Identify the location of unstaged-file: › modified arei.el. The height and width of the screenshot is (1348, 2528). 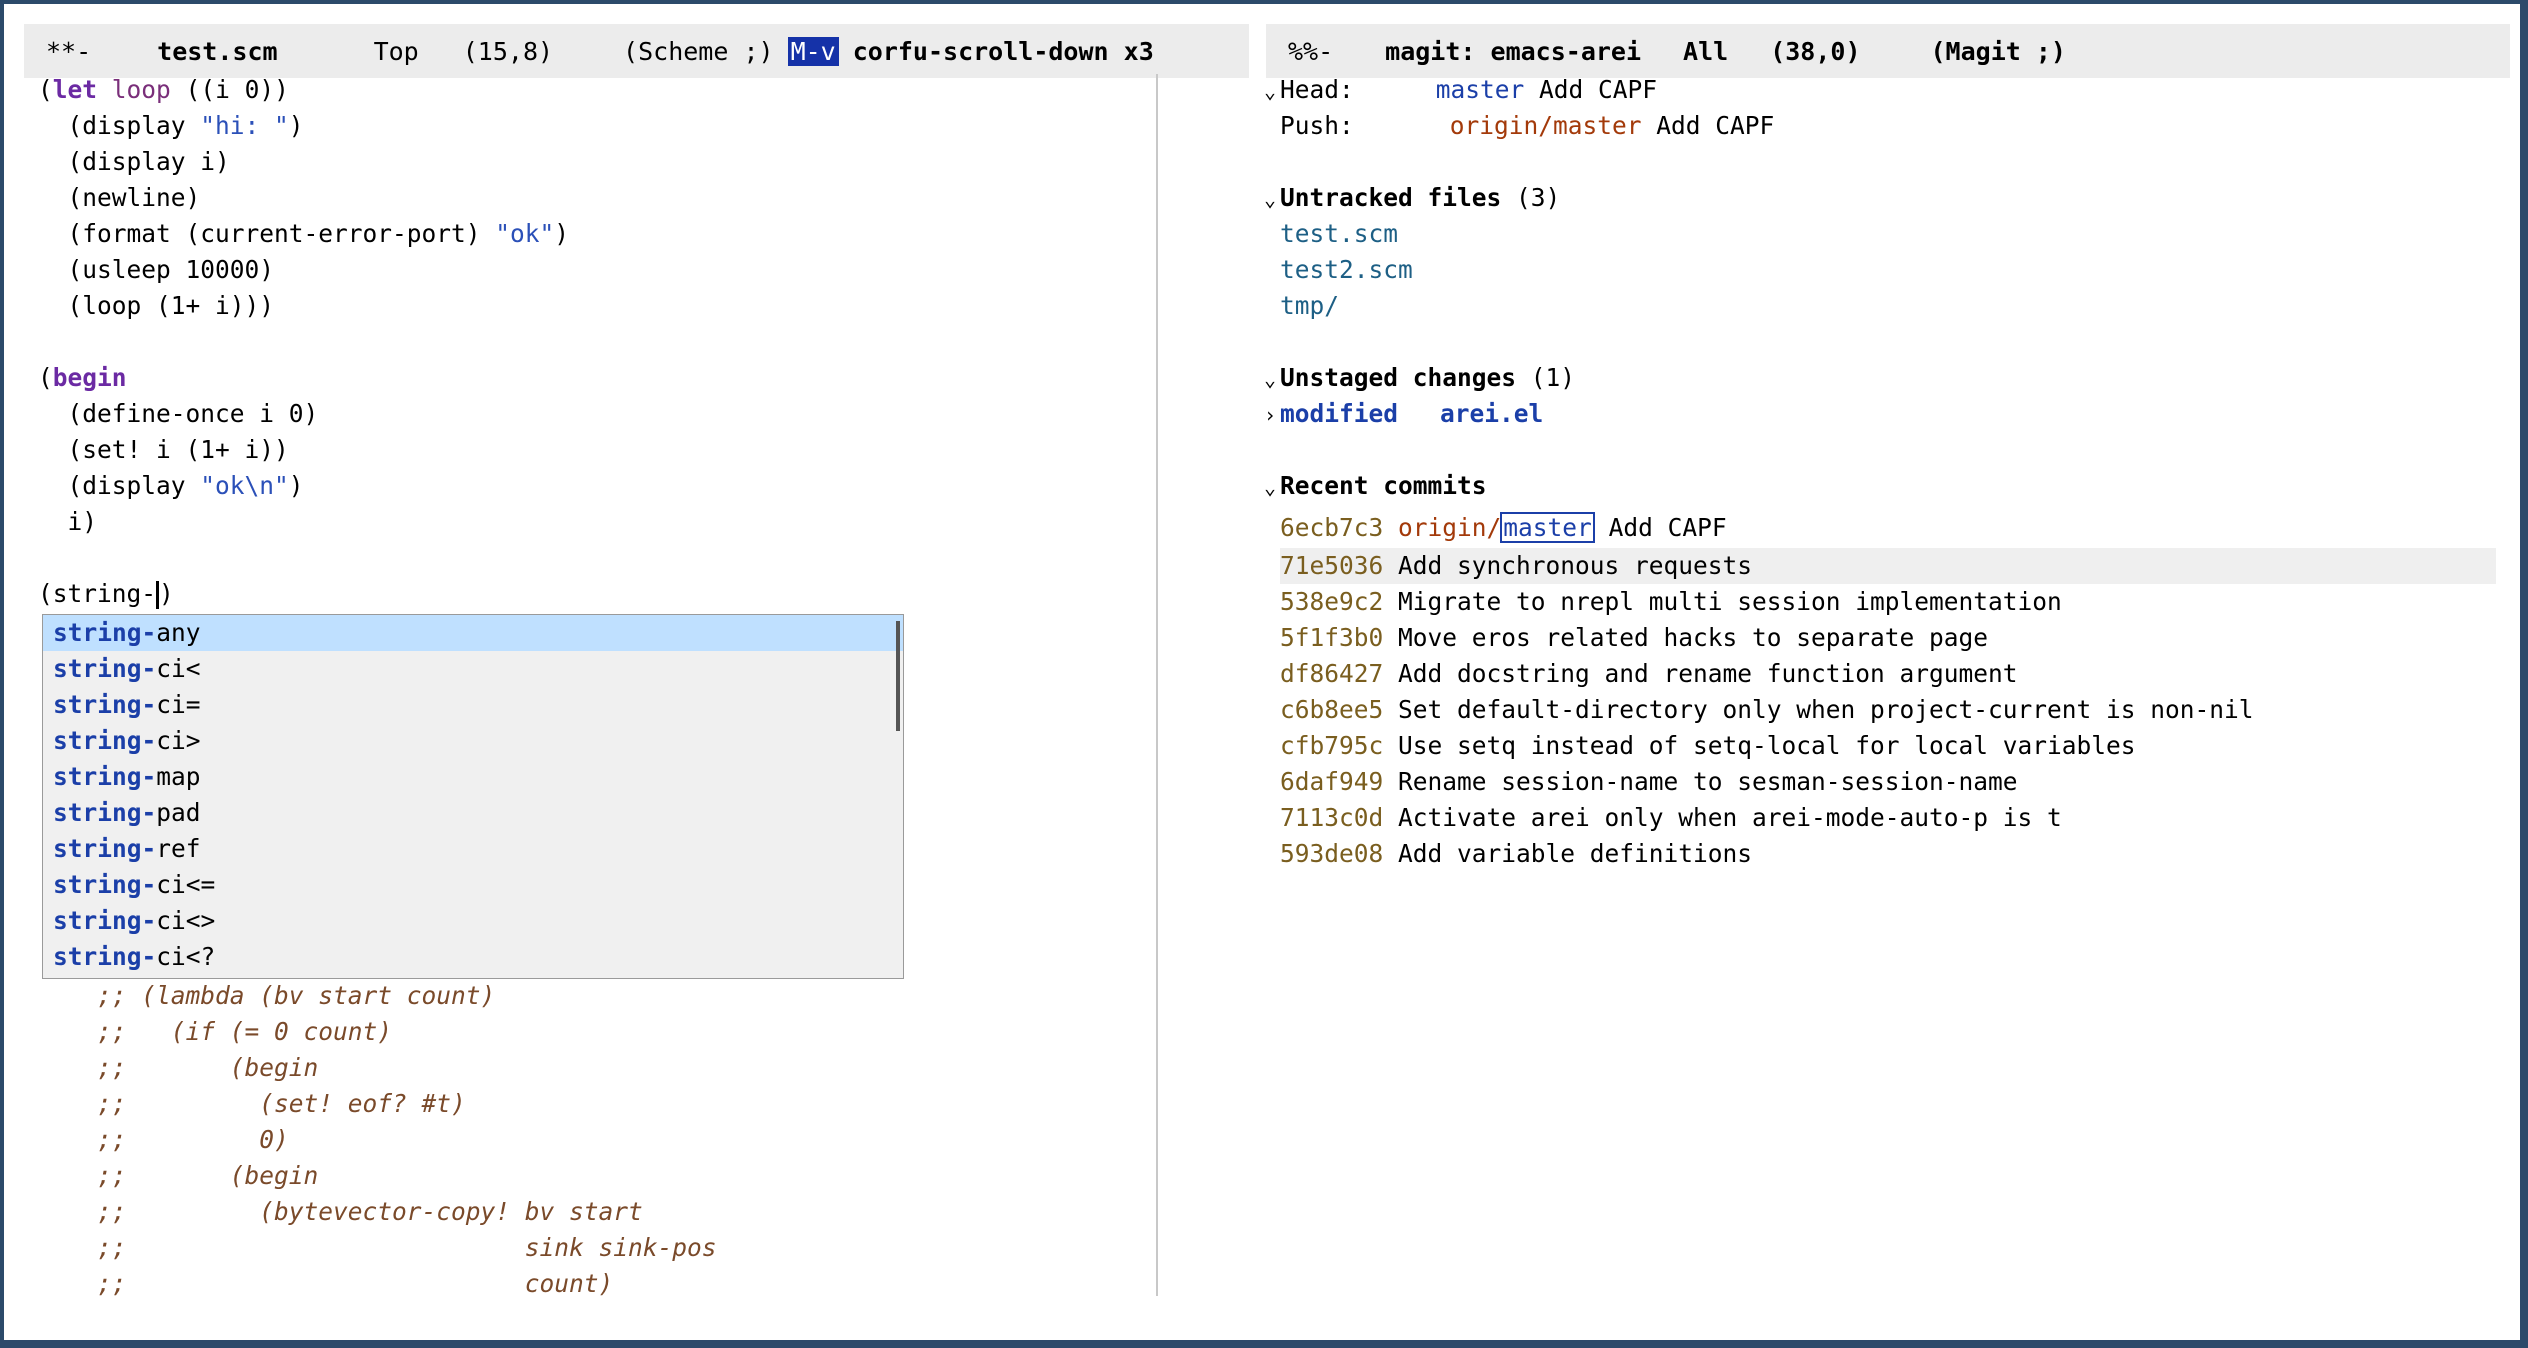
(1403, 414).